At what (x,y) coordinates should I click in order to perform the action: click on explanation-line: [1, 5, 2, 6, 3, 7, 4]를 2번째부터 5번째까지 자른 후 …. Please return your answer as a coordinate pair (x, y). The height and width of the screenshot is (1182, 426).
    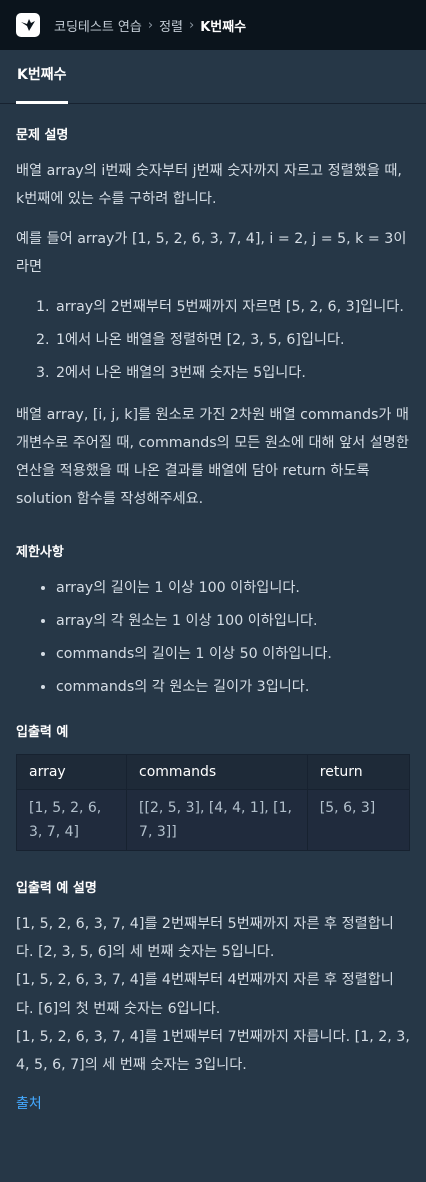
    Looking at the image, I should click on (205, 938).